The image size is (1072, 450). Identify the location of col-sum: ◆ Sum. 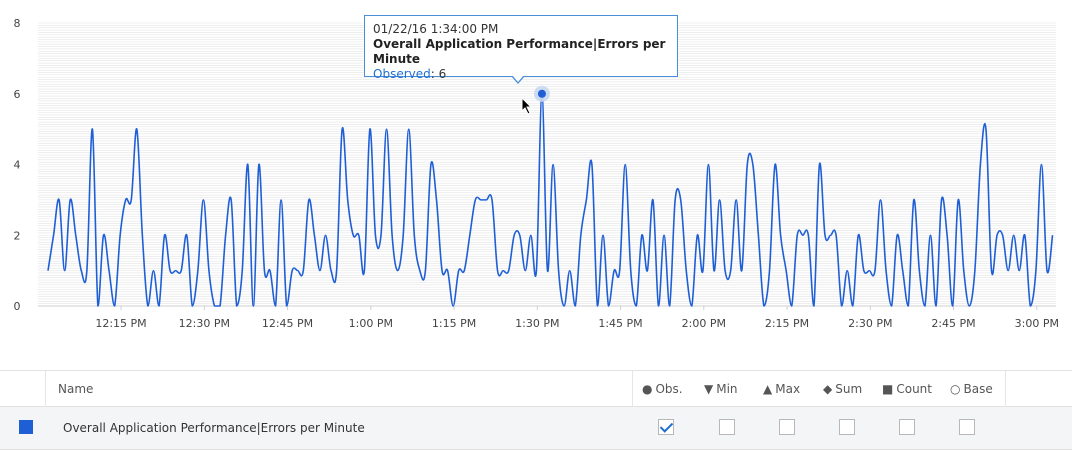
(842, 389).